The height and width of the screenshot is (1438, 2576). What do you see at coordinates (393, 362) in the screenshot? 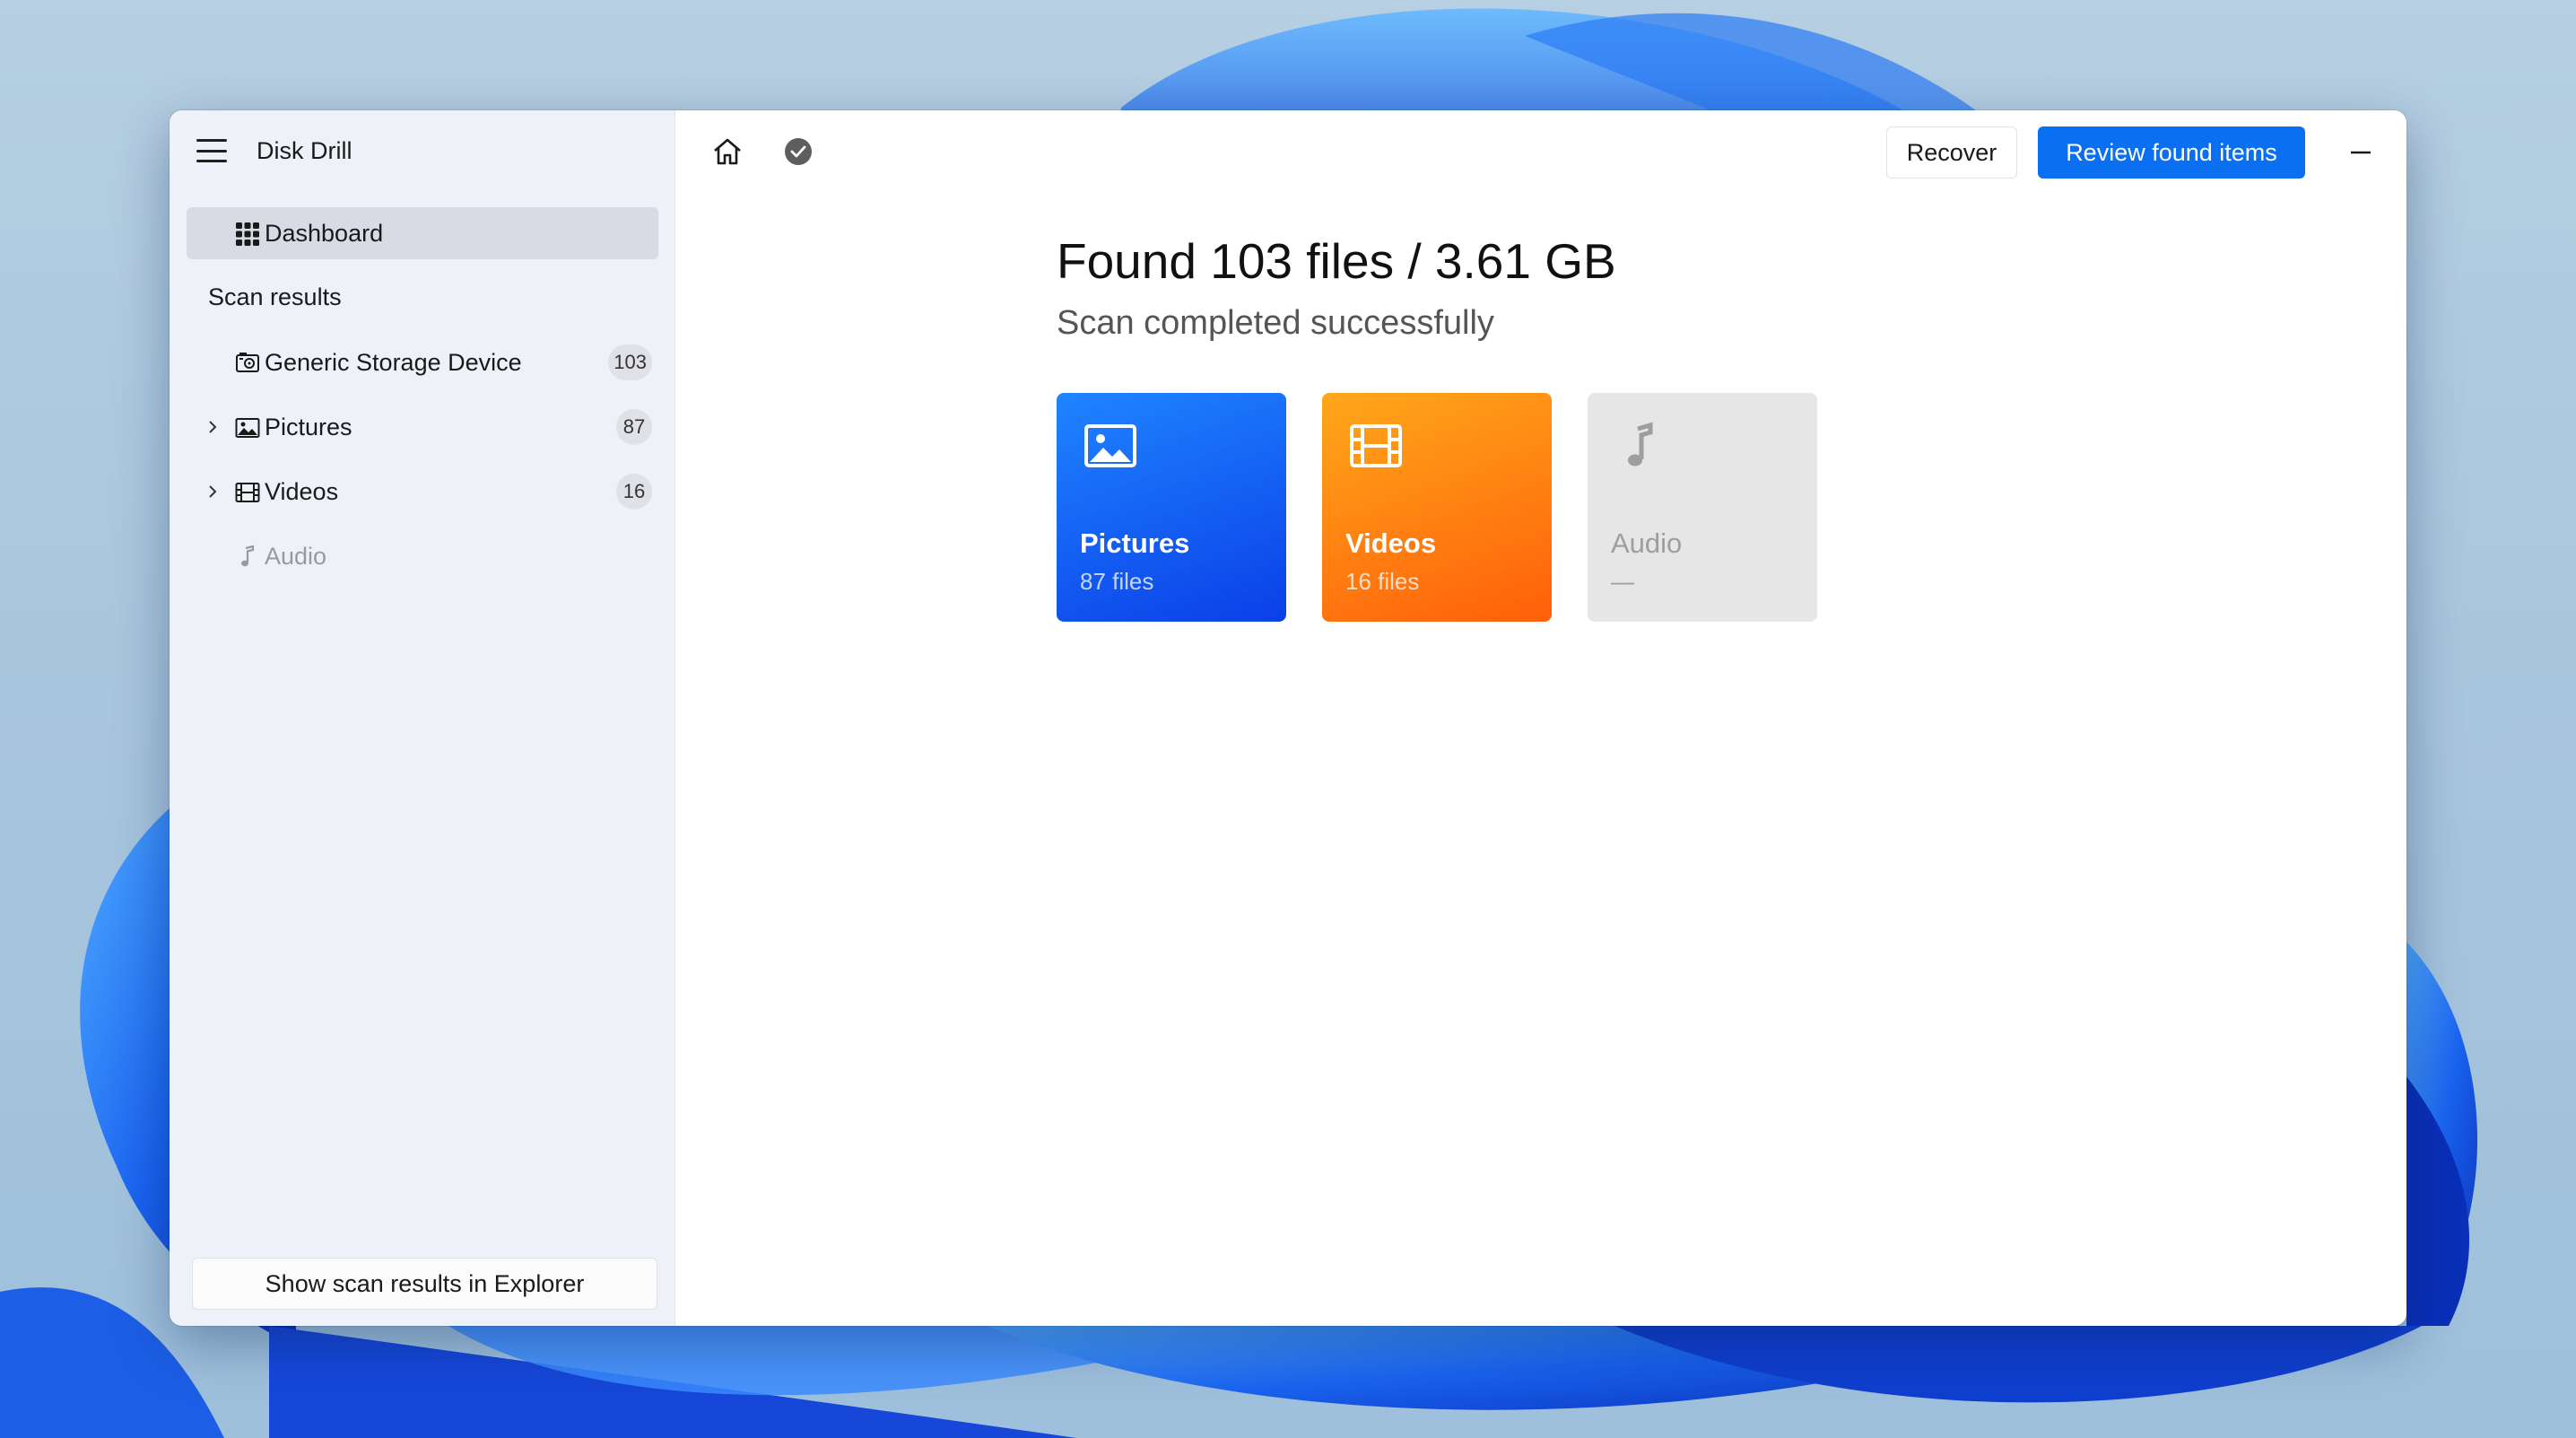
I see `sidebar-item-label: Generic Storage Device` at bounding box center [393, 362].